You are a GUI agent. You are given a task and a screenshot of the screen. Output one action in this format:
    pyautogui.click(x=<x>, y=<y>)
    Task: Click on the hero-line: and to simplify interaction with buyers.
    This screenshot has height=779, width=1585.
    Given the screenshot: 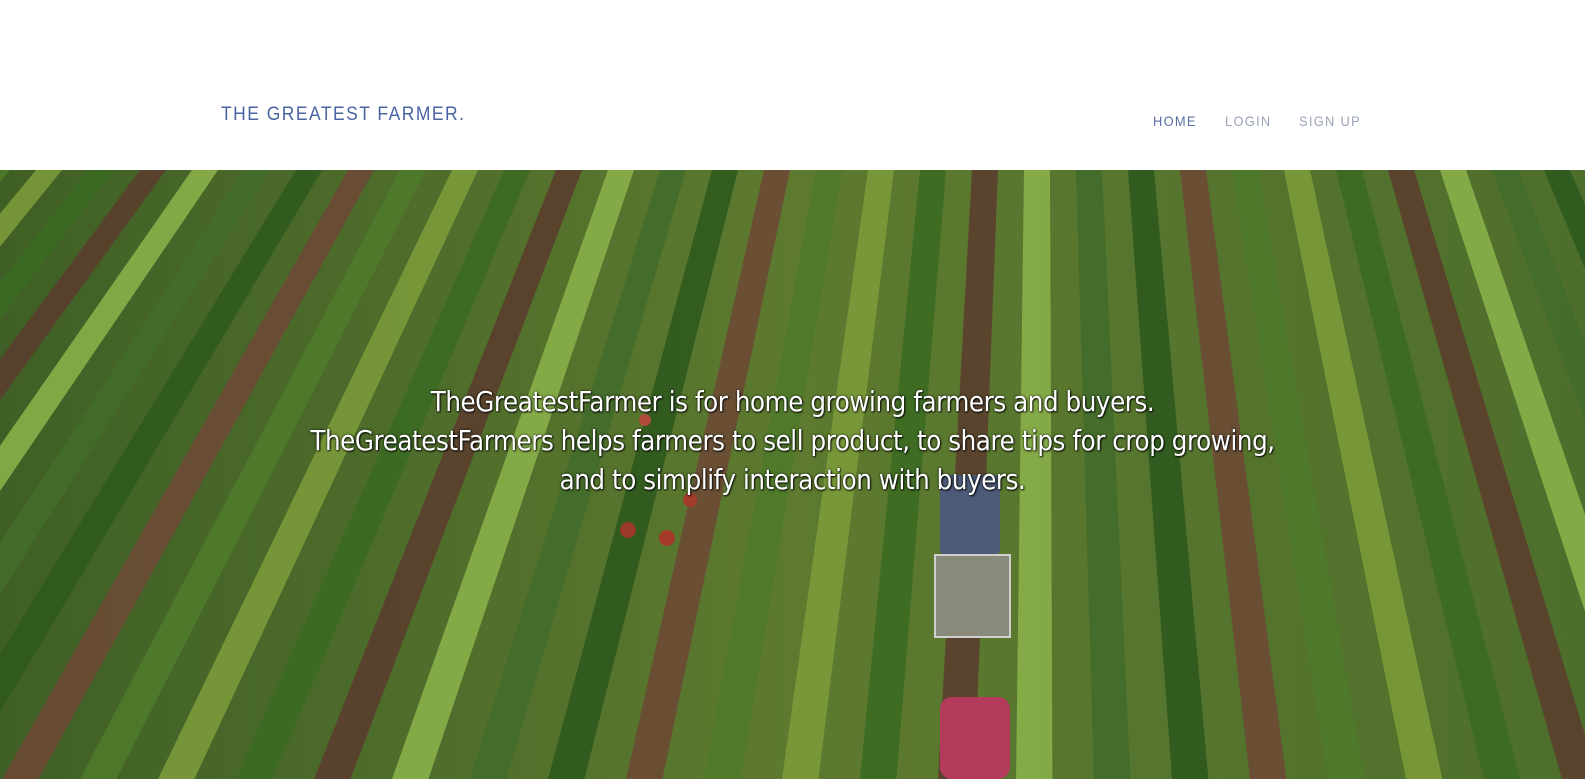 What is the action you would take?
    pyautogui.click(x=792, y=479)
    